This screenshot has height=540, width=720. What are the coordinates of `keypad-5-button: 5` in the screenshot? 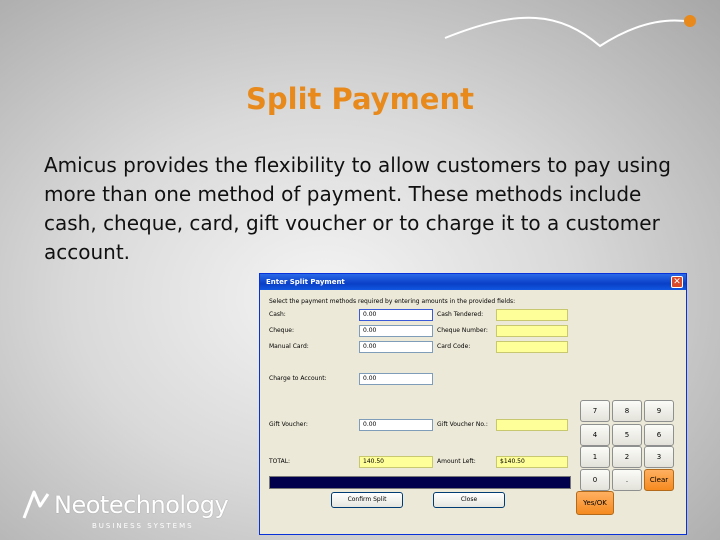 It's located at (627, 435).